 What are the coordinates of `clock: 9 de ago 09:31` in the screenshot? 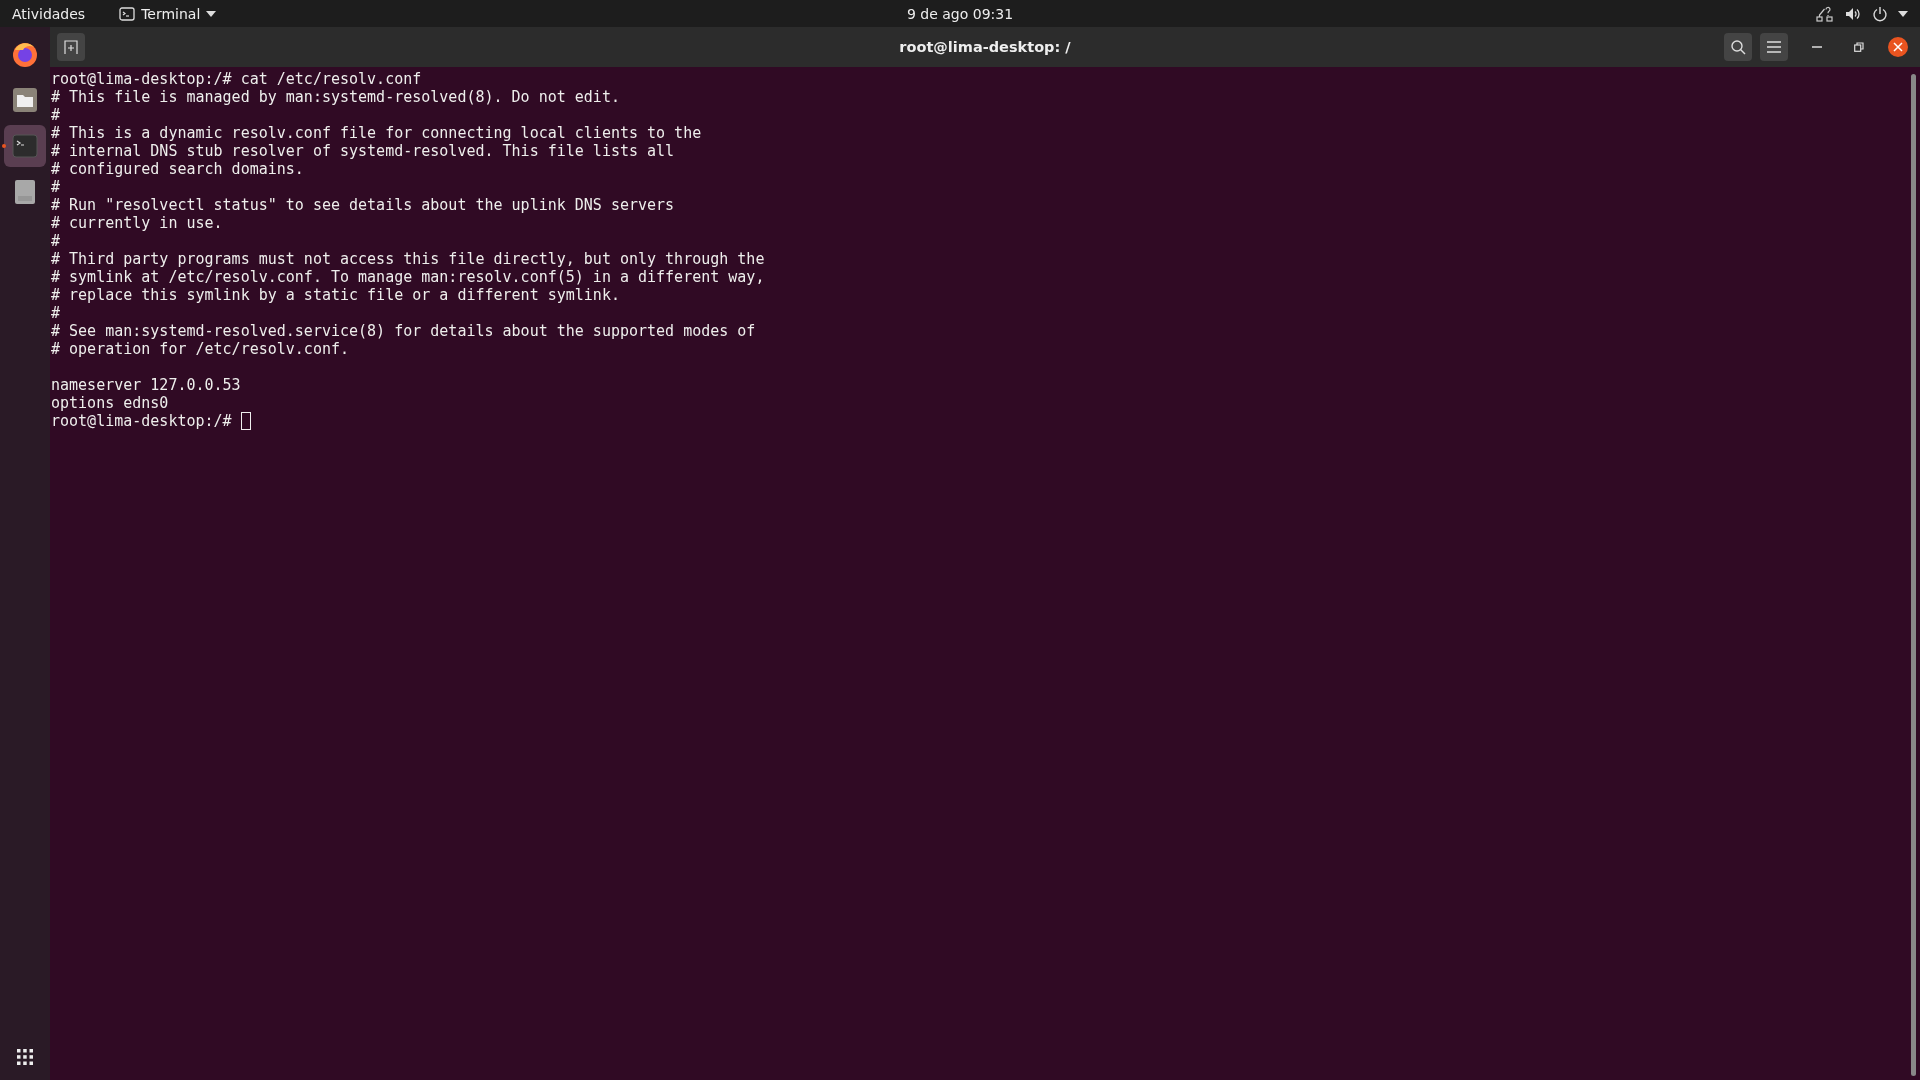 It's located at (960, 13).